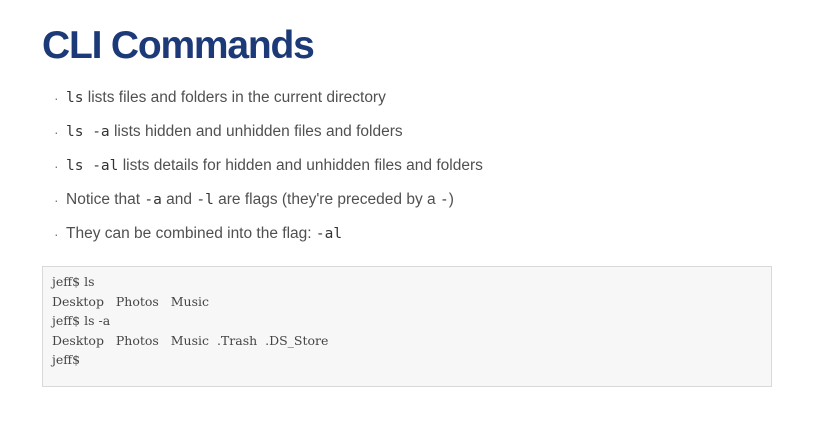  What do you see at coordinates (66, 359) in the screenshot?
I see `terminal-line: jeff$` at bounding box center [66, 359].